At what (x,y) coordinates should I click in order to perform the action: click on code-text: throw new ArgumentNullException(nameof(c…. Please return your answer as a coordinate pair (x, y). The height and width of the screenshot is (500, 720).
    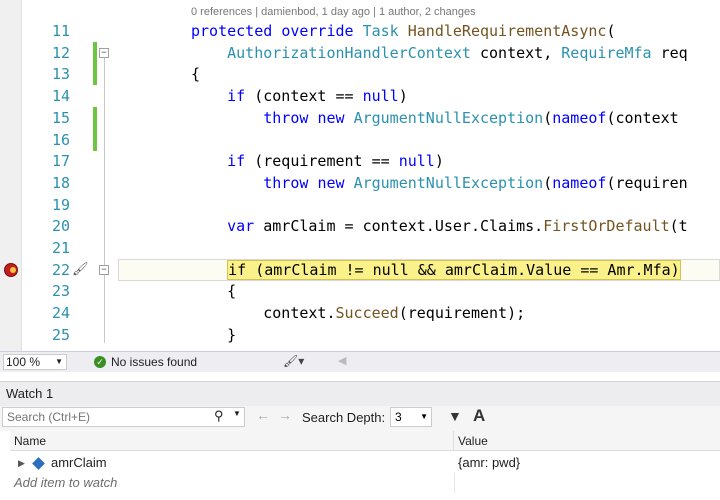
    Looking at the image, I should click on (435, 118).